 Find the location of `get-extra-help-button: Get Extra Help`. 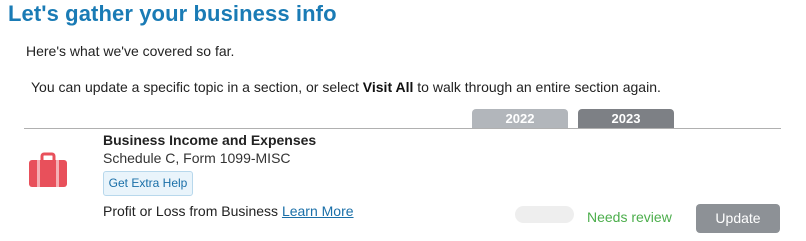

get-extra-help-button: Get Extra Help is located at coordinates (148, 183).